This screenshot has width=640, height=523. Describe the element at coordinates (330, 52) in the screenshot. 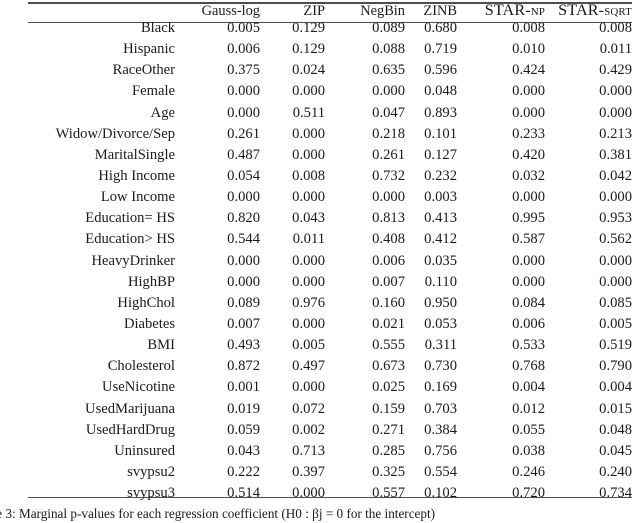

I see `table-row: Hispanic 0.006 0.129 0.088 0.719 0.010 0.011` at that location.